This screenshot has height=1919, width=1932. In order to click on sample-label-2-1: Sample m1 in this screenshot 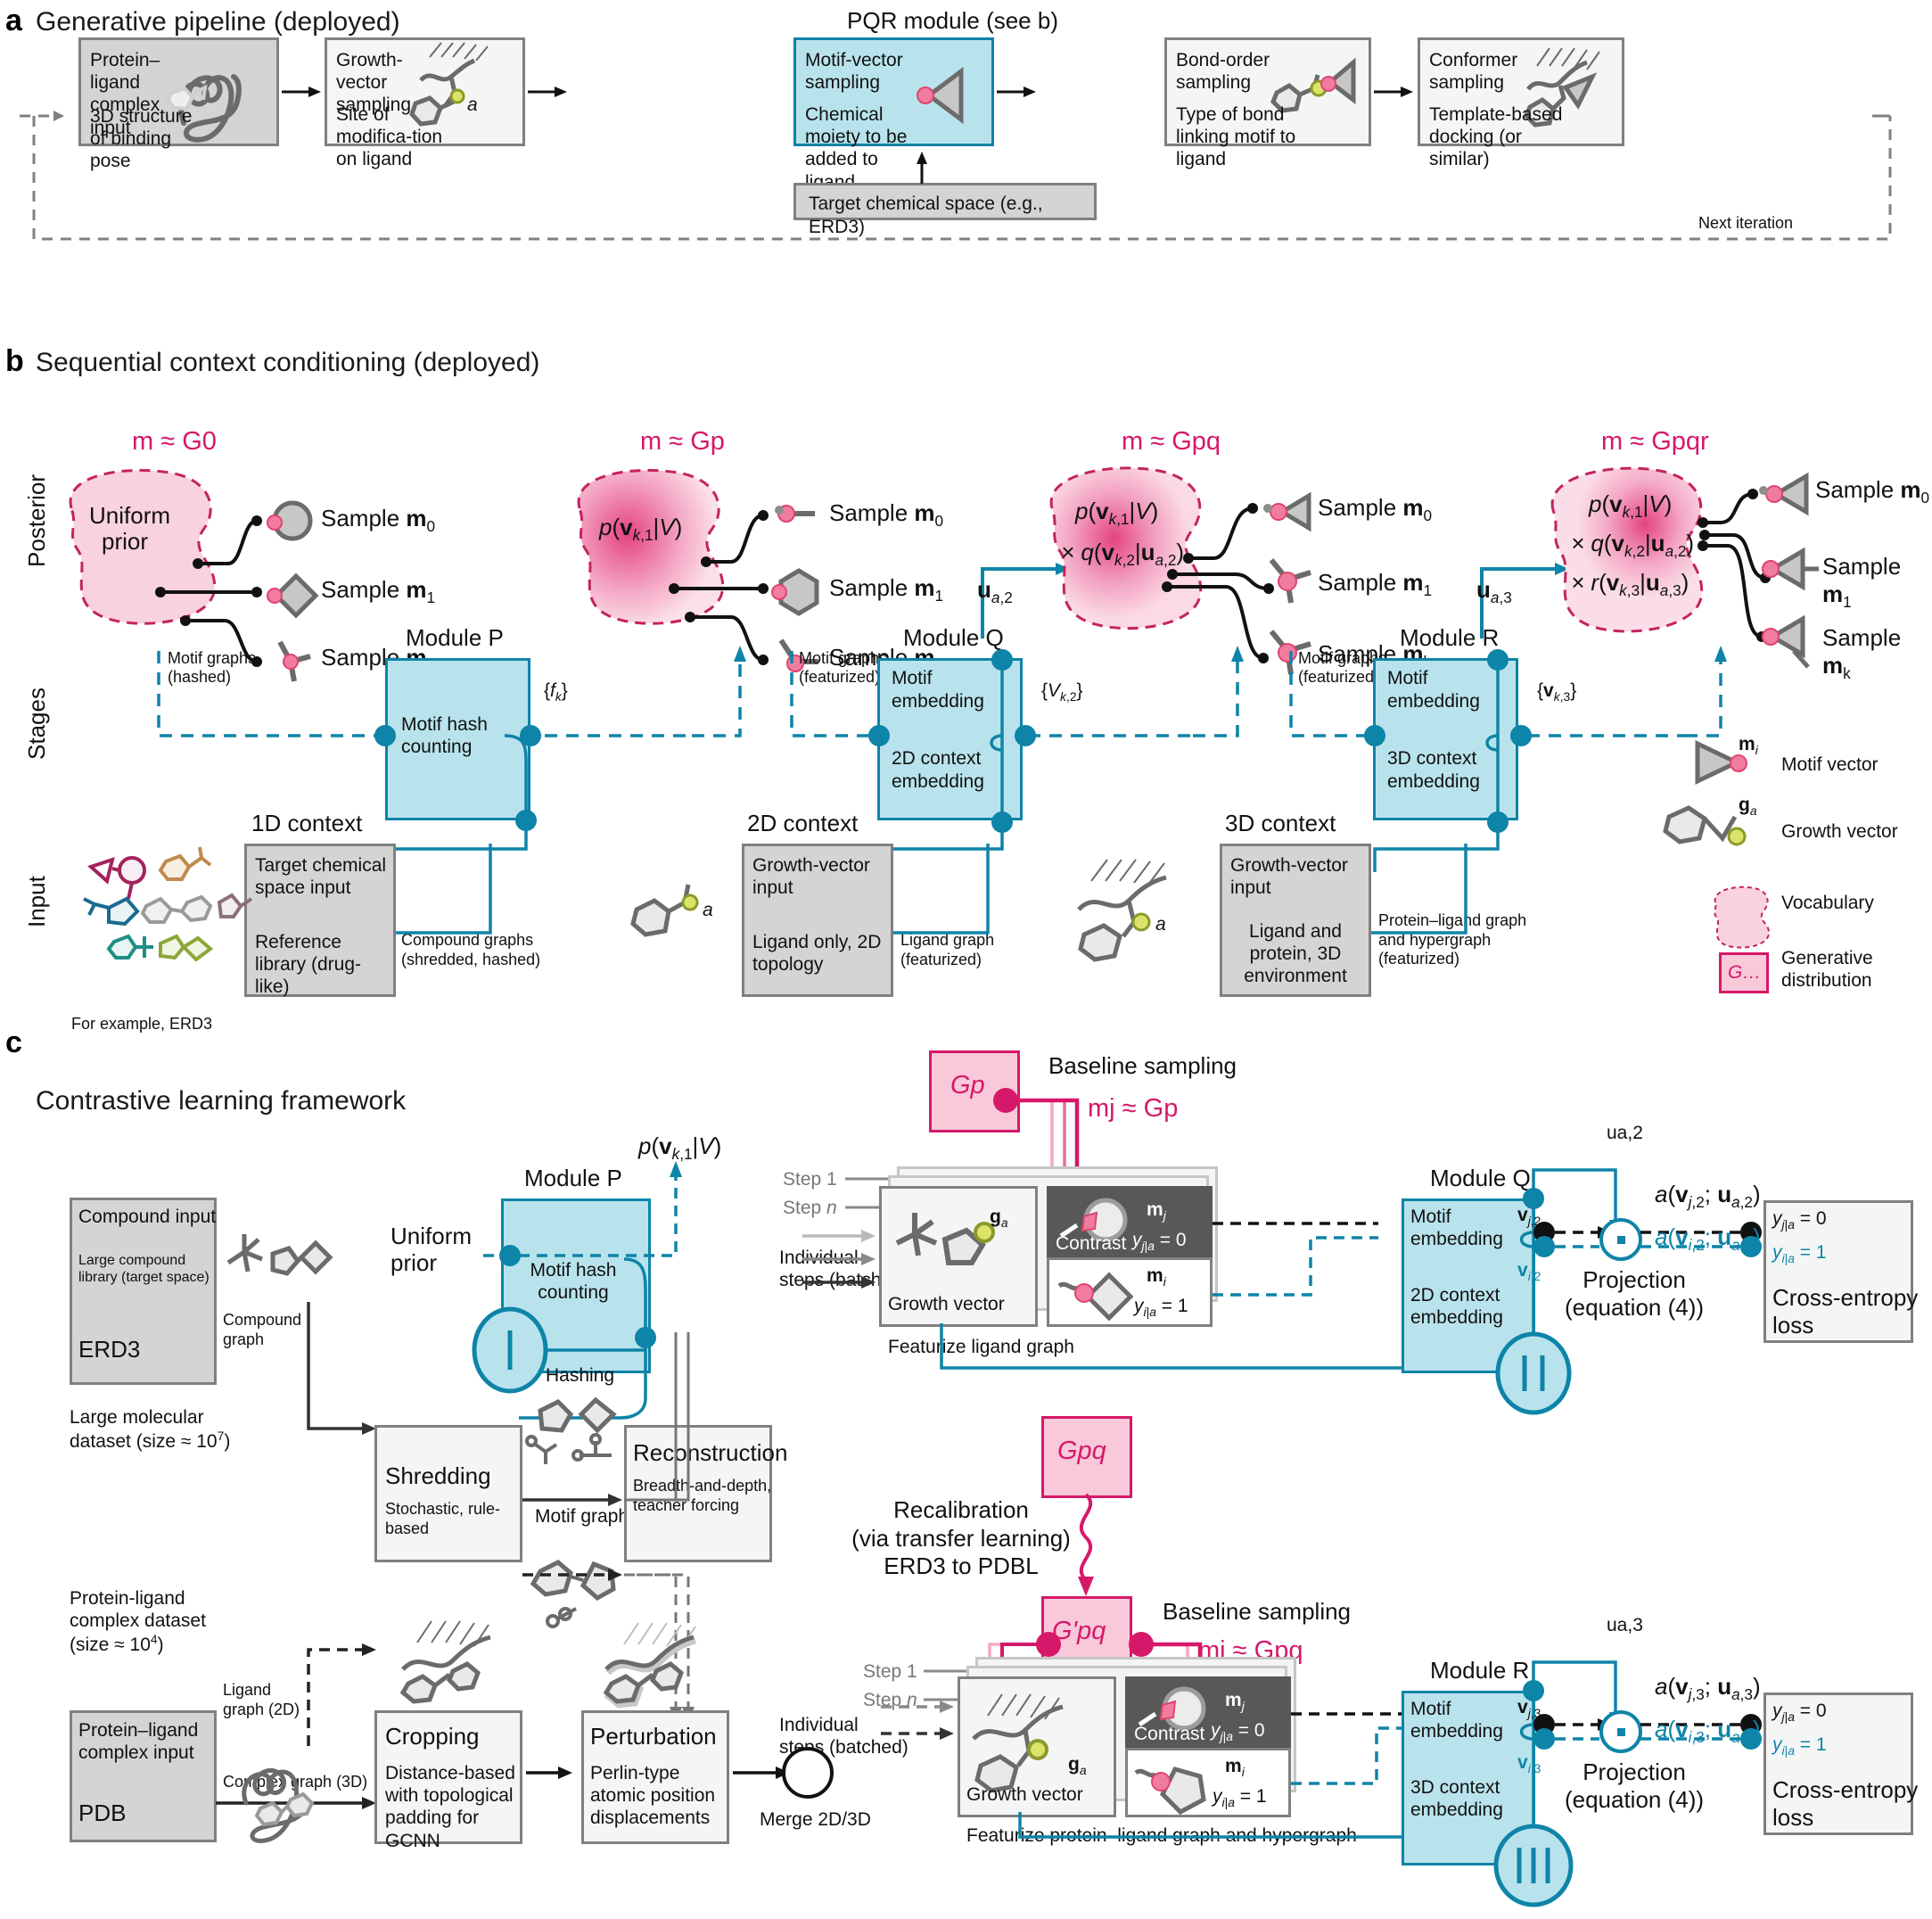, I will do `click(886, 589)`.